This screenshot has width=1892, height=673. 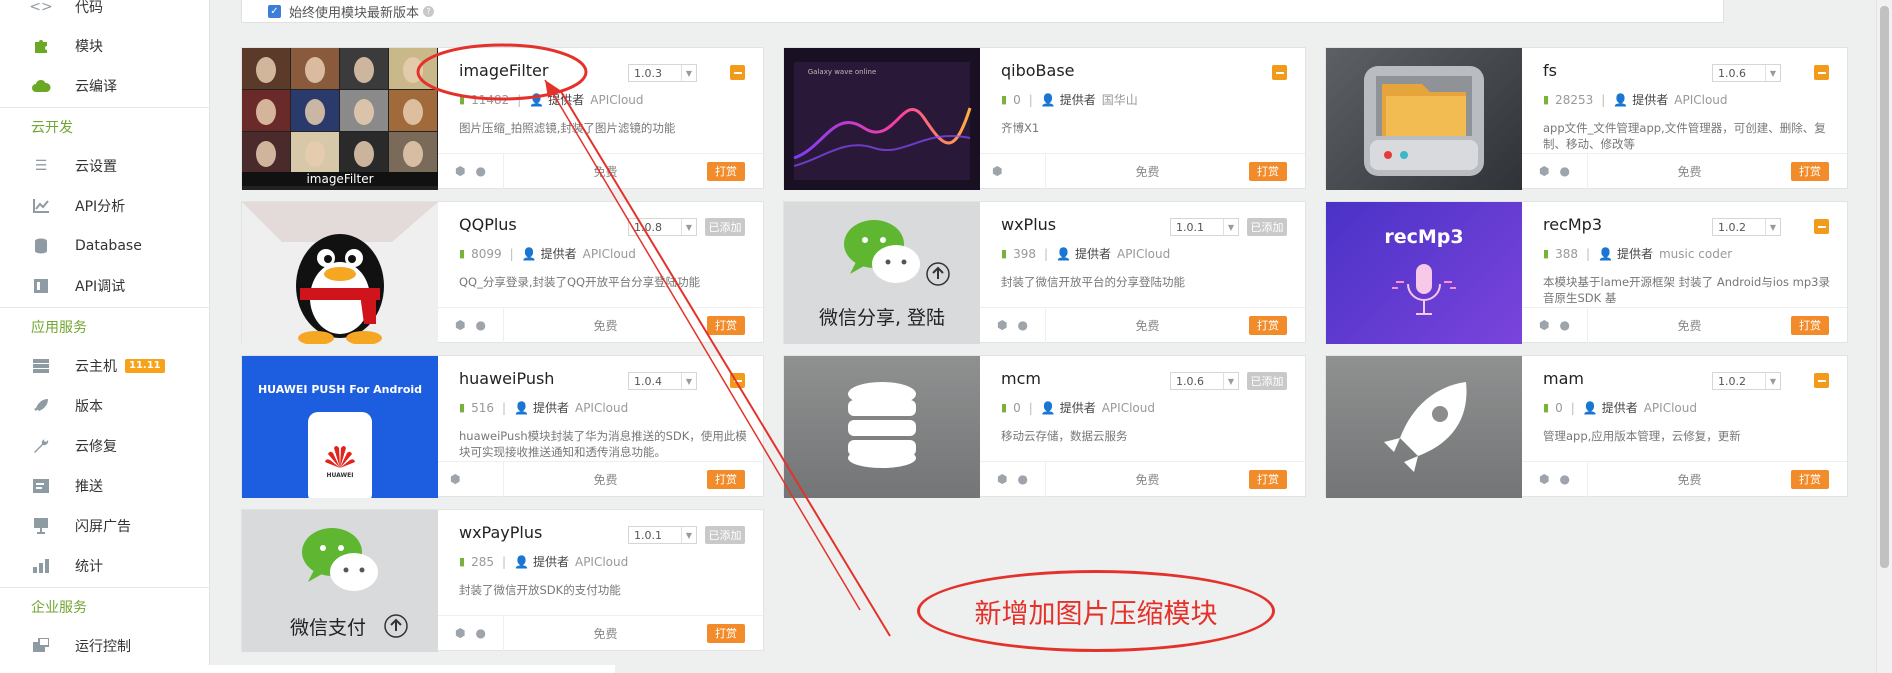 What do you see at coordinates (104, 566) in the screenshot?
I see `sidebar-item-stats: 统计` at bounding box center [104, 566].